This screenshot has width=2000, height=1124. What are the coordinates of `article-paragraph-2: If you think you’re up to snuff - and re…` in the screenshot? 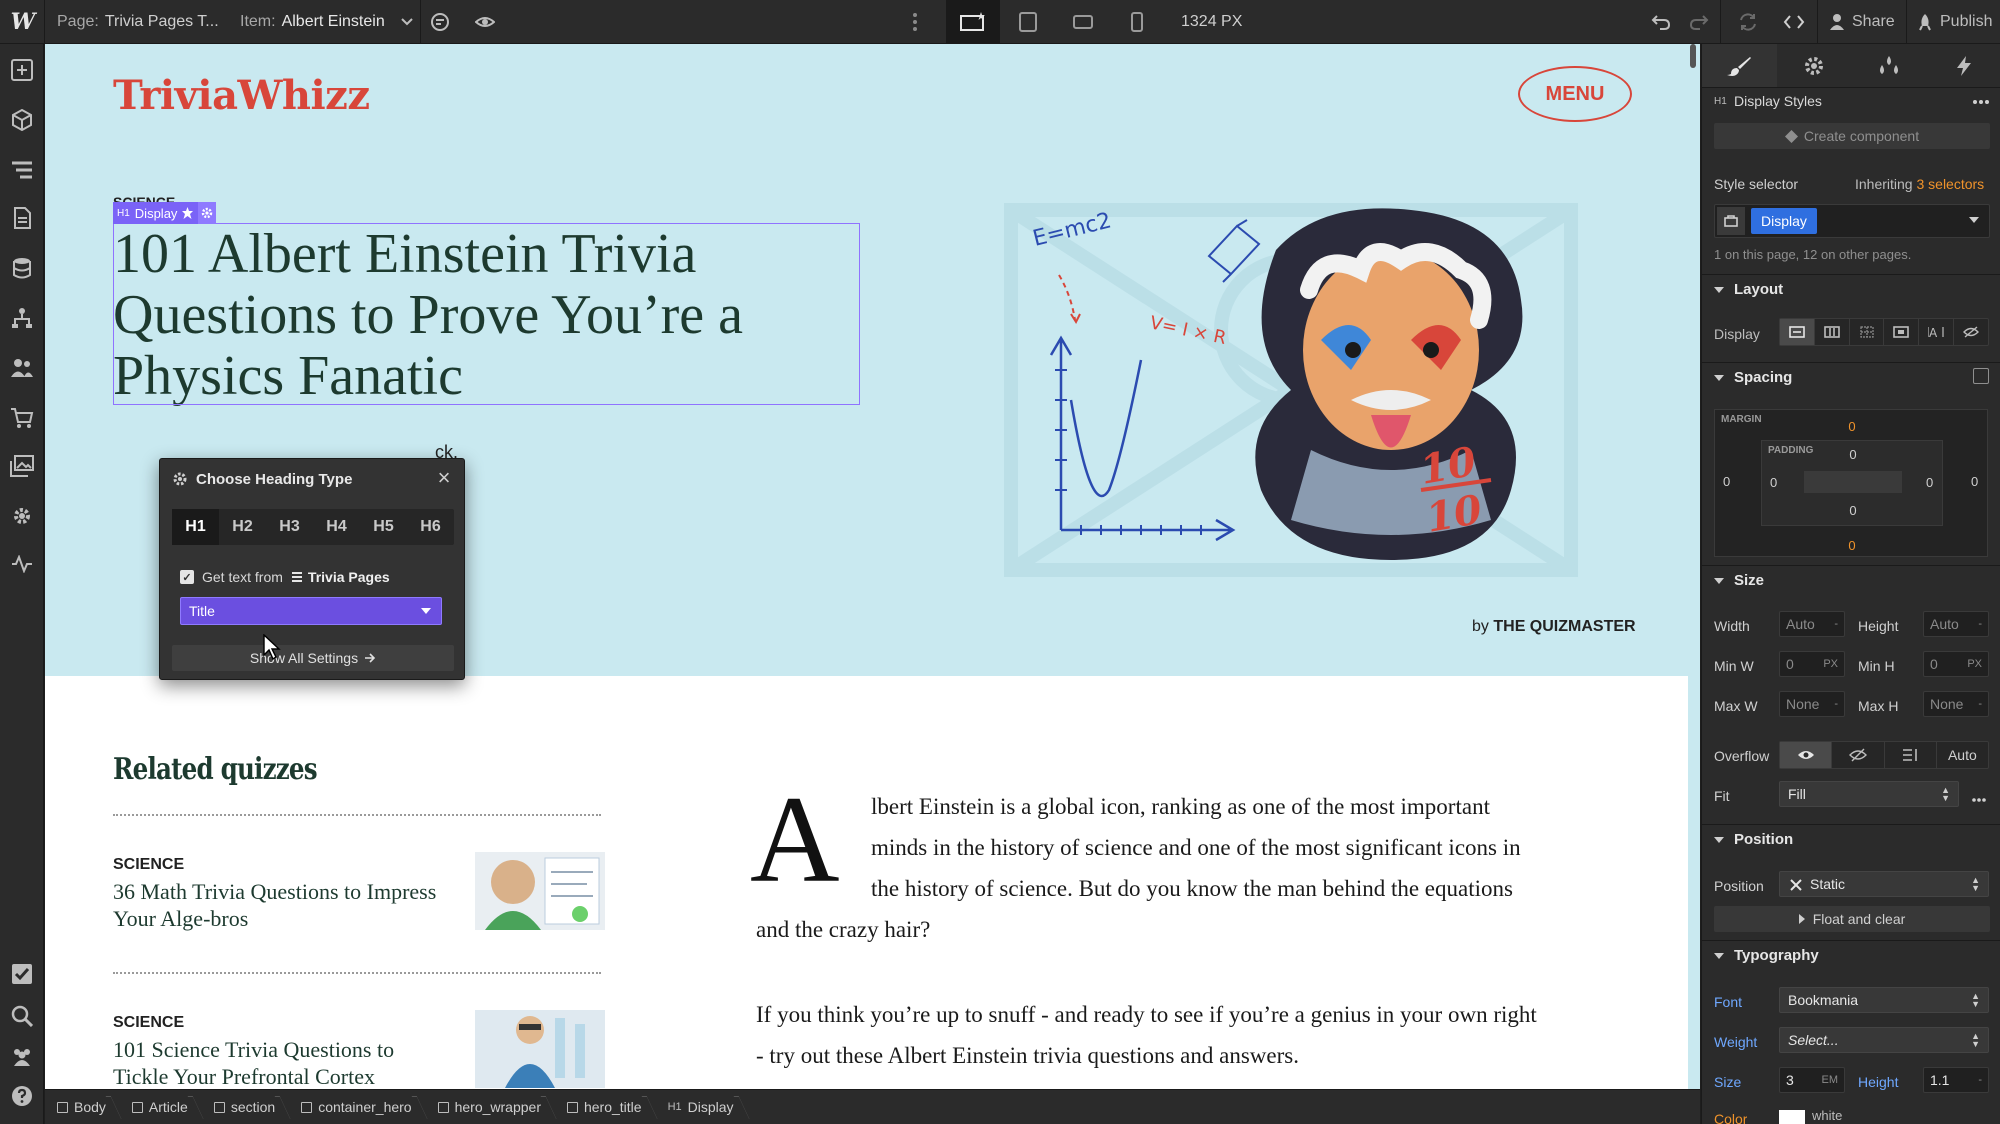 It's located at (1146, 1035).